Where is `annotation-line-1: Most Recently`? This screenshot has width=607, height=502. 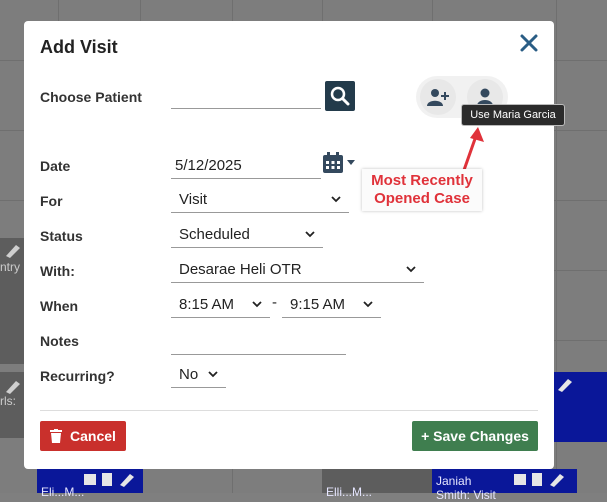
annotation-line-1: Most Recently is located at coordinates (422, 180).